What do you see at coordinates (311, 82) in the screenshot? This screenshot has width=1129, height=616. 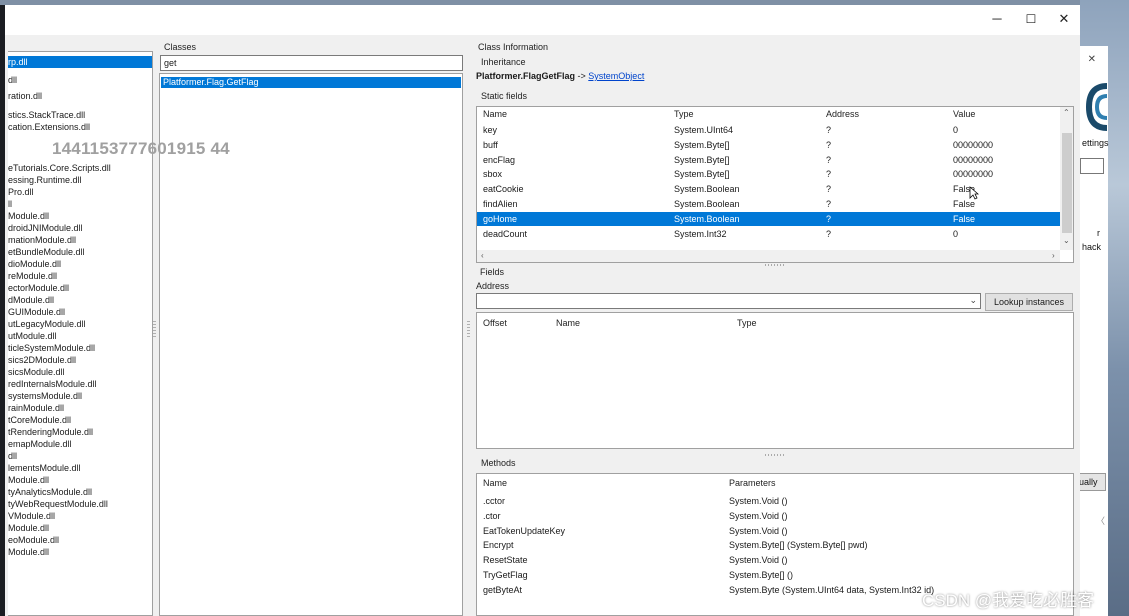 I see `class-item-selected: Platformer.Flag.GetFlag` at bounding box center [311, 82].